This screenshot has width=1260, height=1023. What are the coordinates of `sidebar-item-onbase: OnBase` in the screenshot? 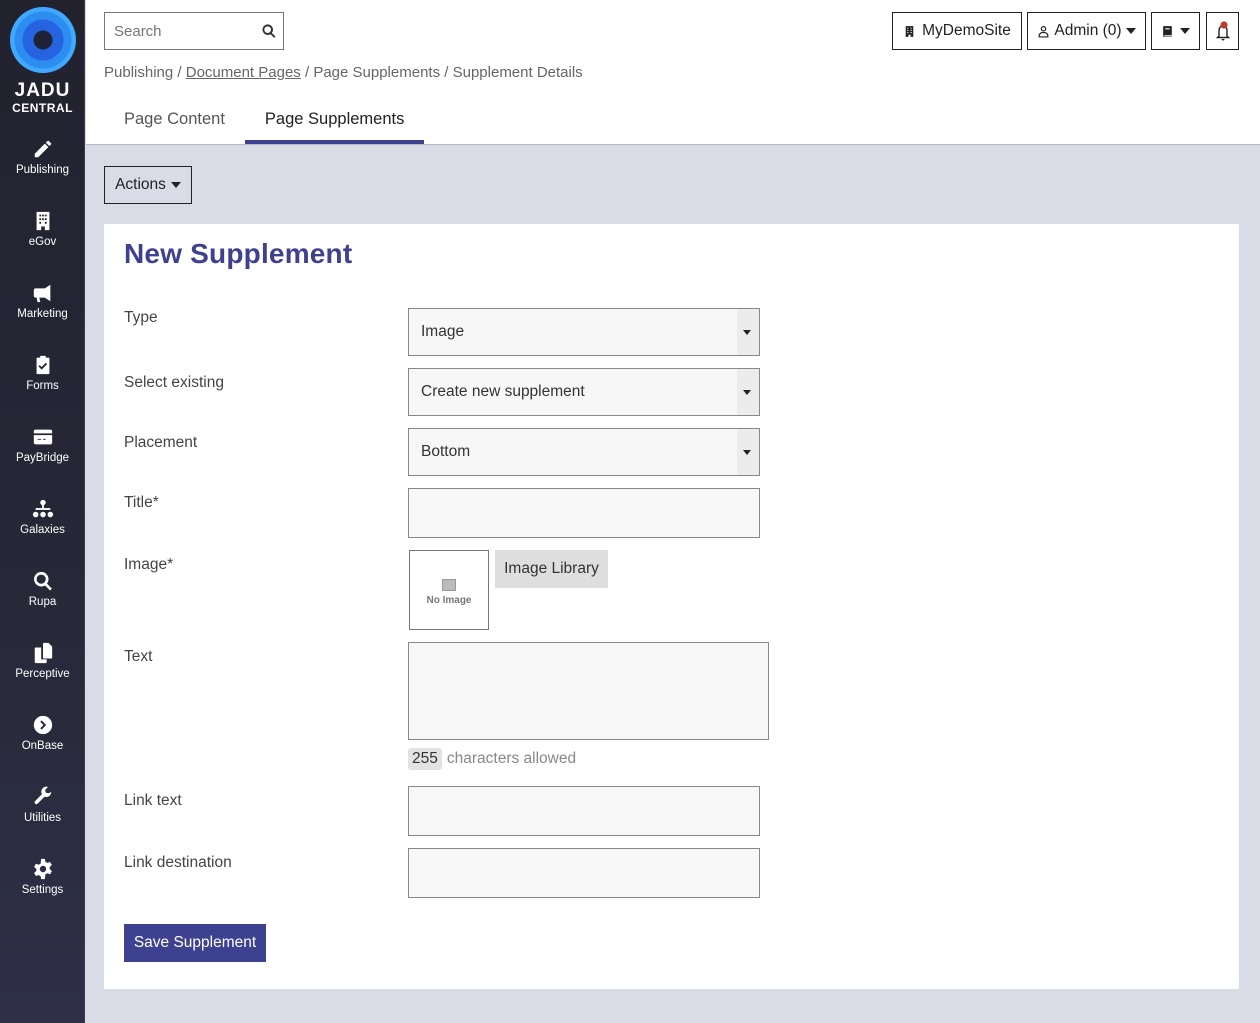 It's located at (42, 744).